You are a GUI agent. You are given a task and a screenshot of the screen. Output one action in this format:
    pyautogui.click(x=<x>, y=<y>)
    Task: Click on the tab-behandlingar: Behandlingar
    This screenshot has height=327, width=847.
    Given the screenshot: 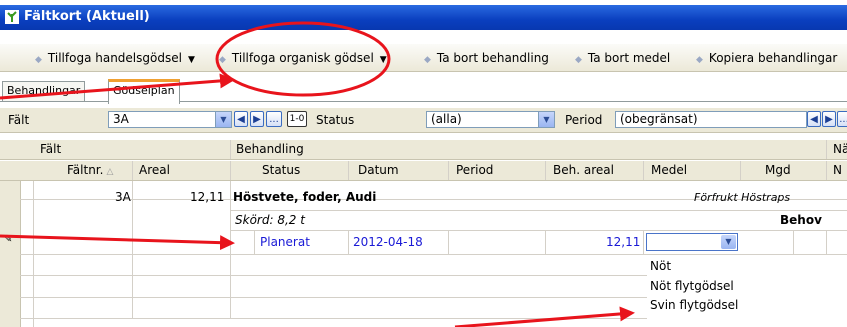 What is the action you would take?
    pyautogui.click(x=44, y=91)
    